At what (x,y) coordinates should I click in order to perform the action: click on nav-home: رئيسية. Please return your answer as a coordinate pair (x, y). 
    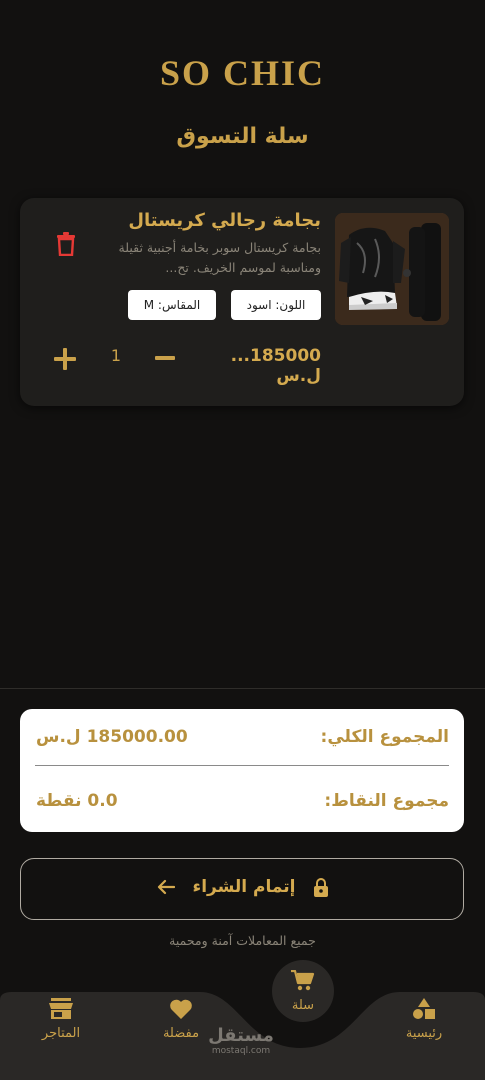
    Looking at the image, I should click on (424, 1019).